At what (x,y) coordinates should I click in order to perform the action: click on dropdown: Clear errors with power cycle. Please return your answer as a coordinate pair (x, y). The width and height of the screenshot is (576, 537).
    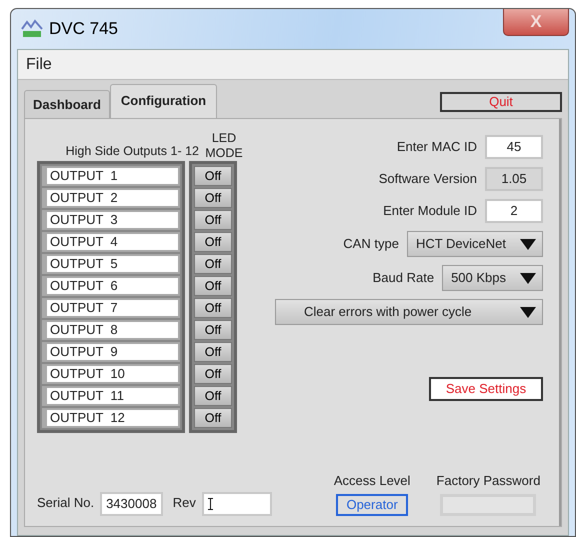
    Looking at the image, I should click on (409, 312).